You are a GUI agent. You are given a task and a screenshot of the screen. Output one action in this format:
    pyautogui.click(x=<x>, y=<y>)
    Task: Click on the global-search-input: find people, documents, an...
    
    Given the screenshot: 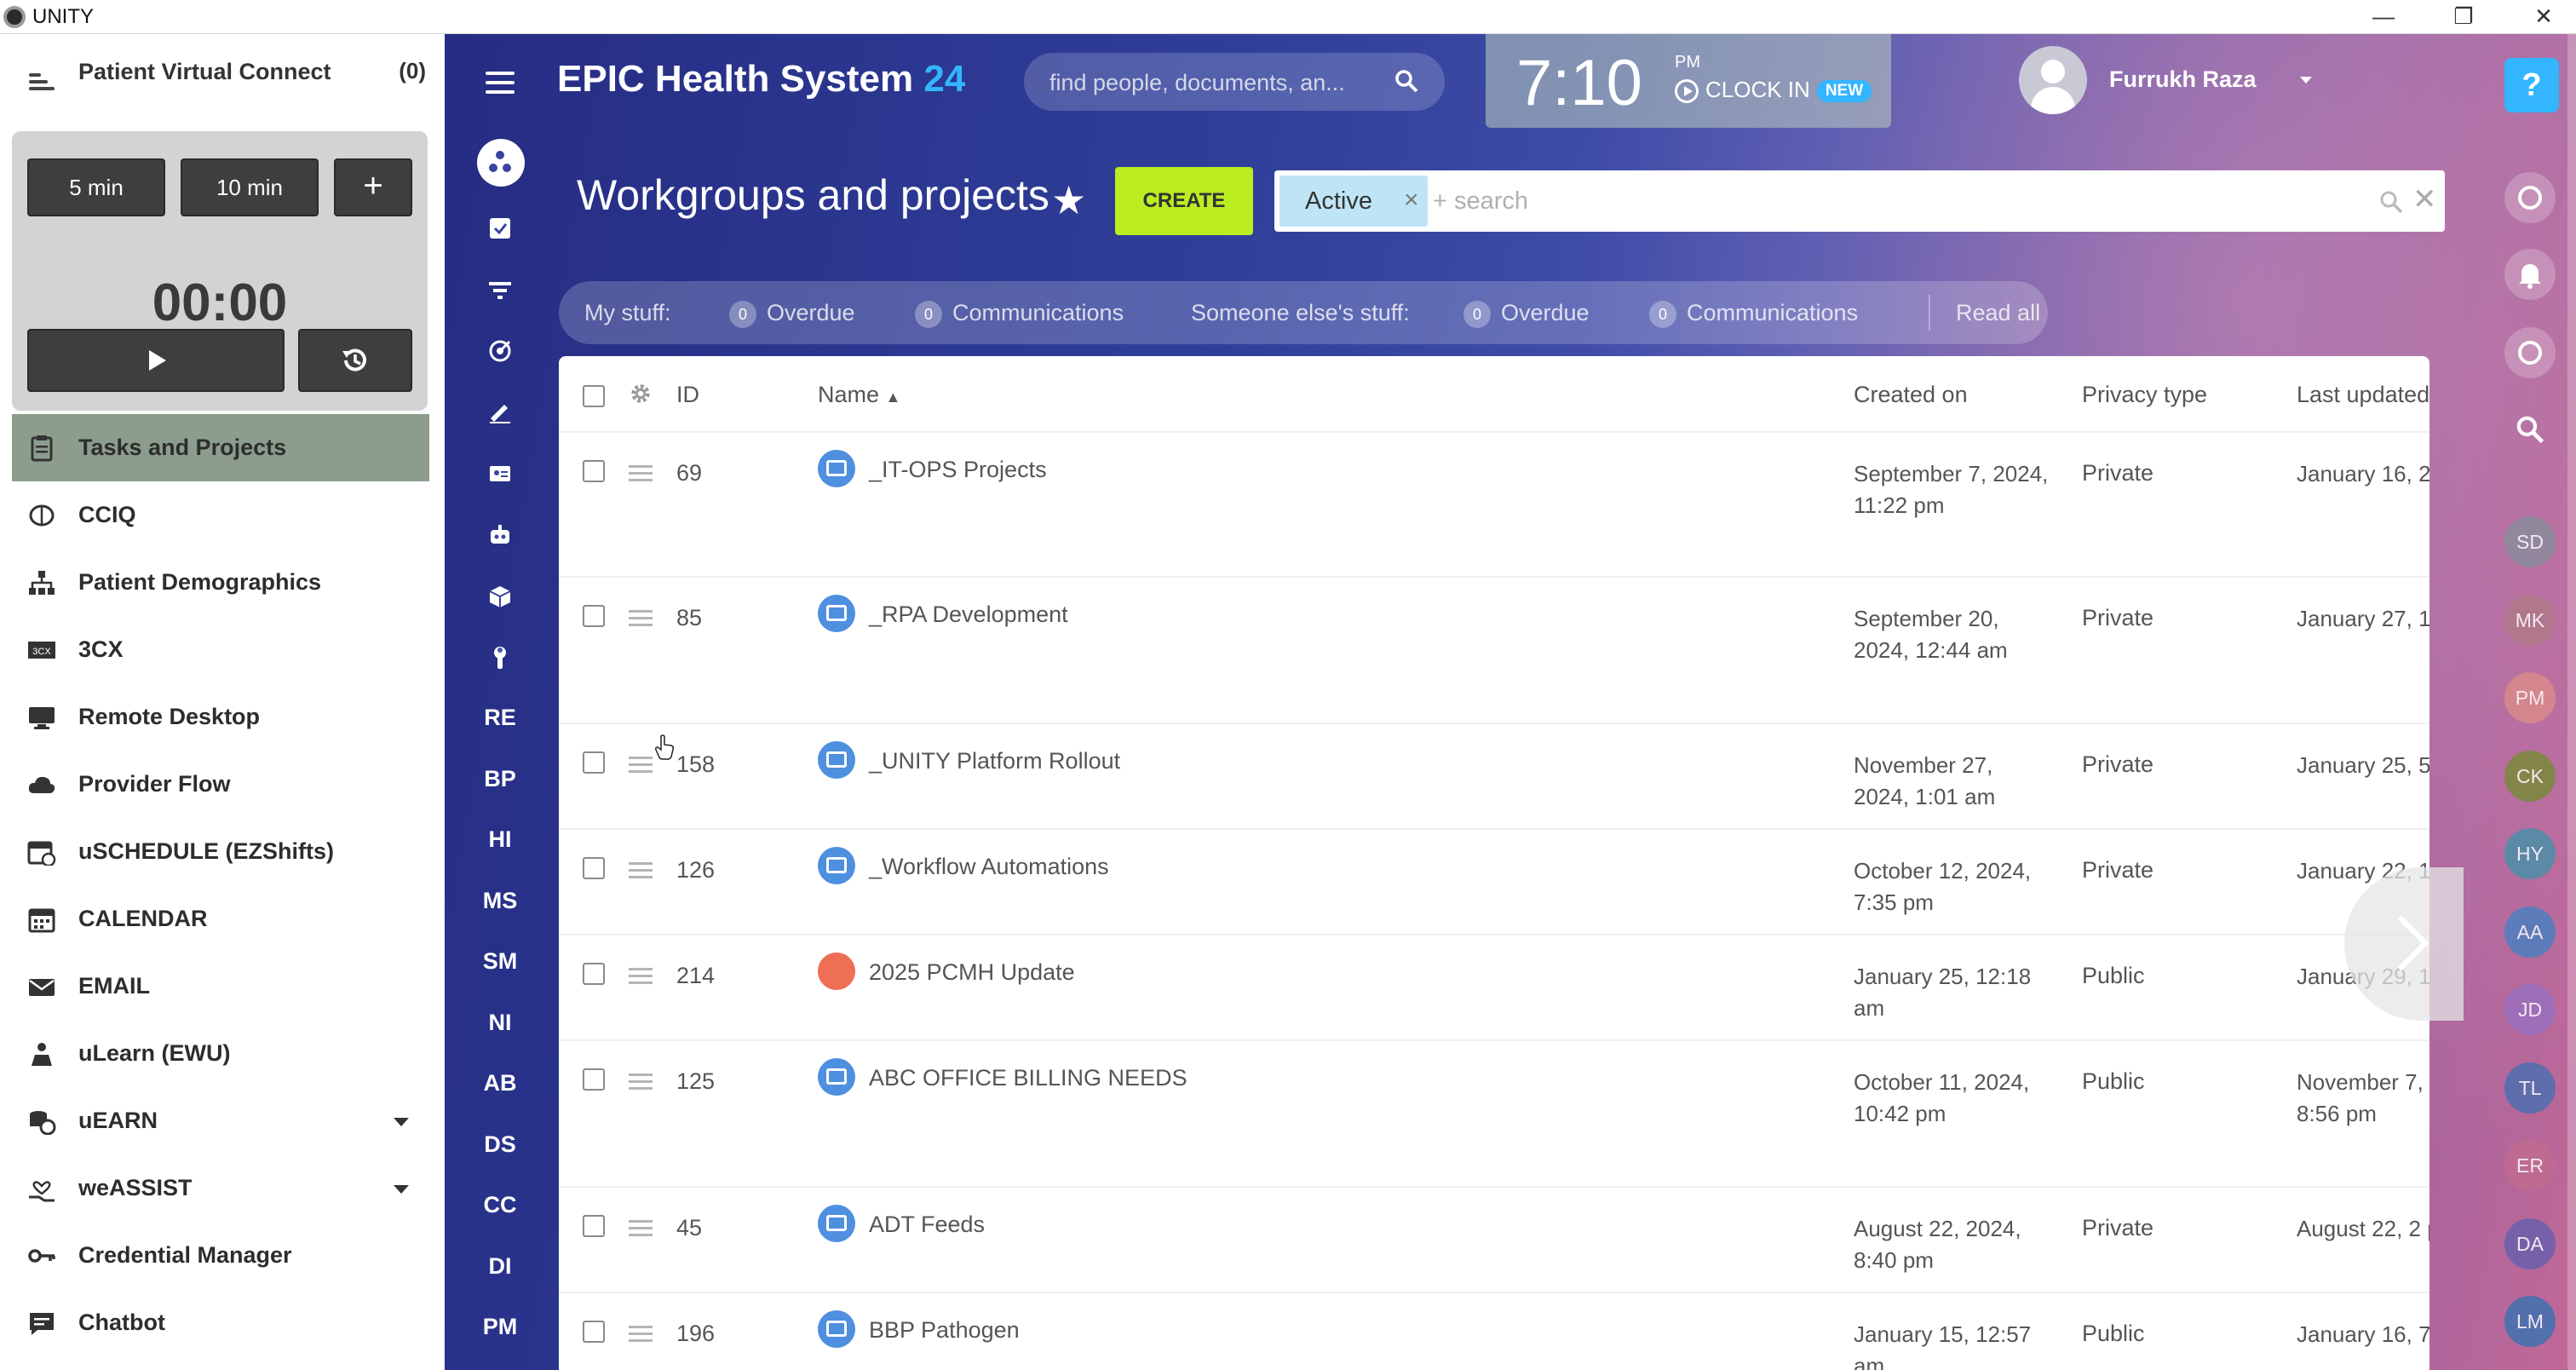 What is the action you would take?
    pyautogui.click(x=1235, y=82)
    